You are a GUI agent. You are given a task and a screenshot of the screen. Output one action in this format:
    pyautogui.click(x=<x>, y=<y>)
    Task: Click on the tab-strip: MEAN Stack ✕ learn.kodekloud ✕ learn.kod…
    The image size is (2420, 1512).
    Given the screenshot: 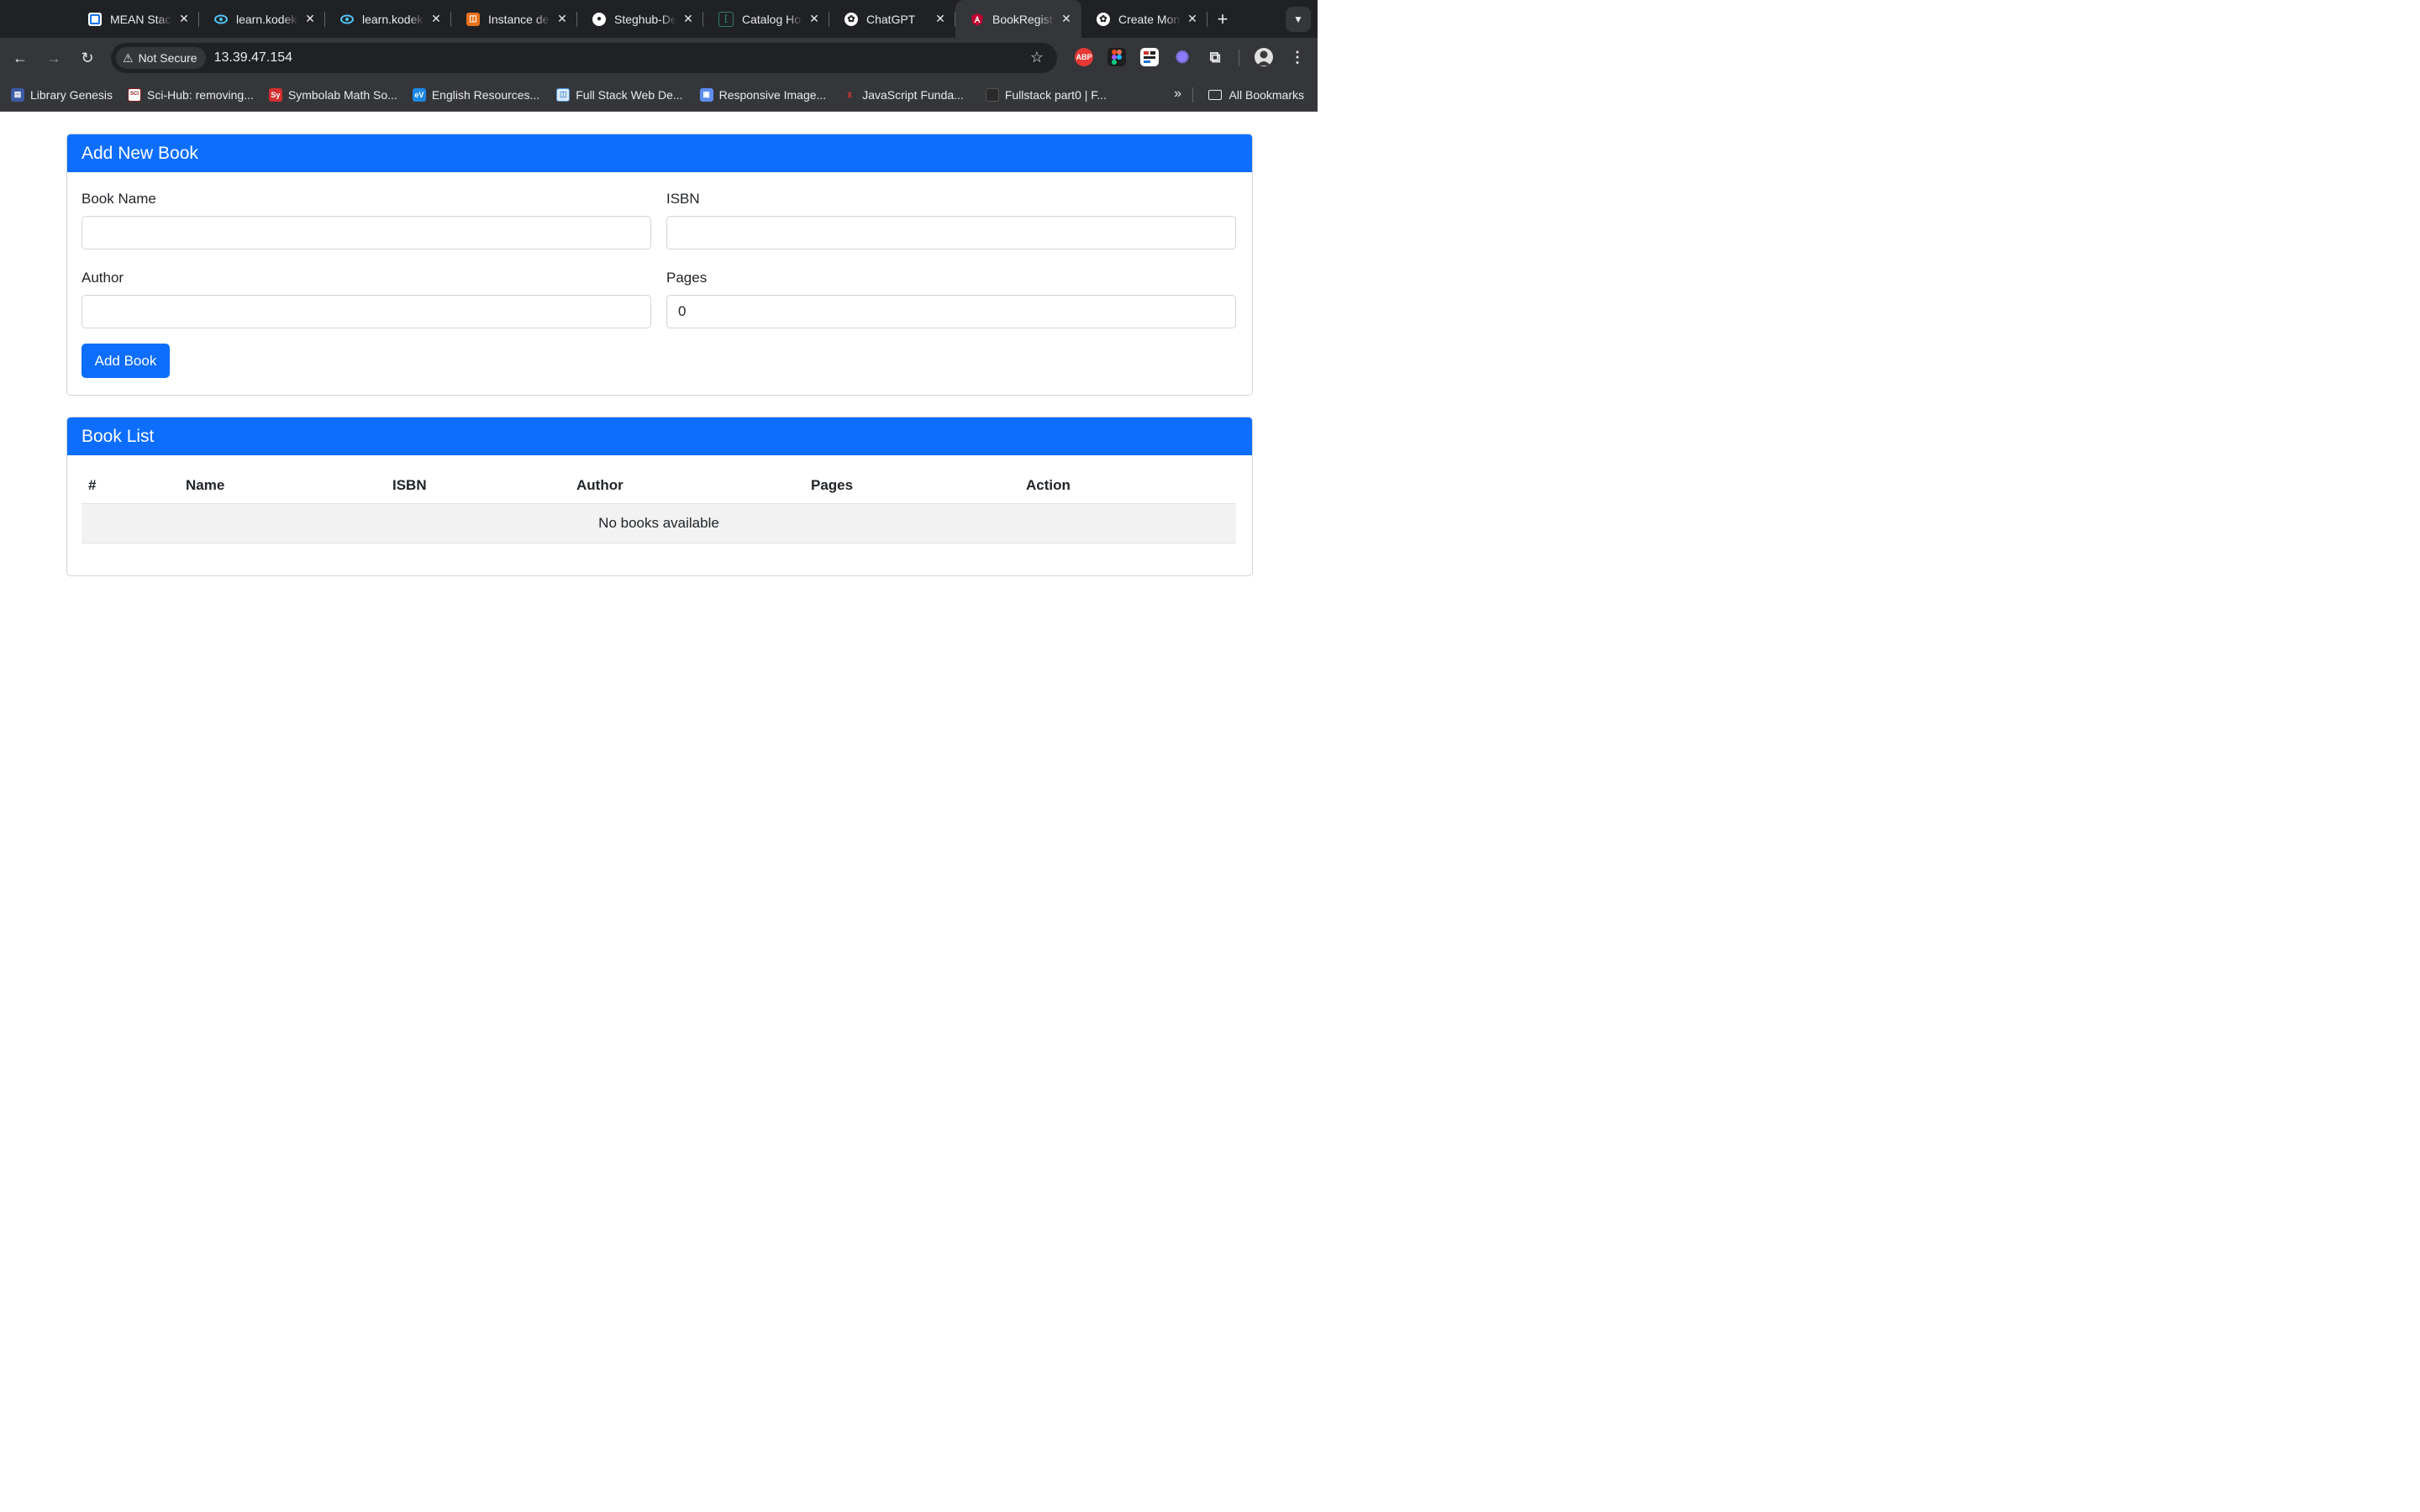 What is the action you would take?
    pyautogui.click(x=659, y=19)
    